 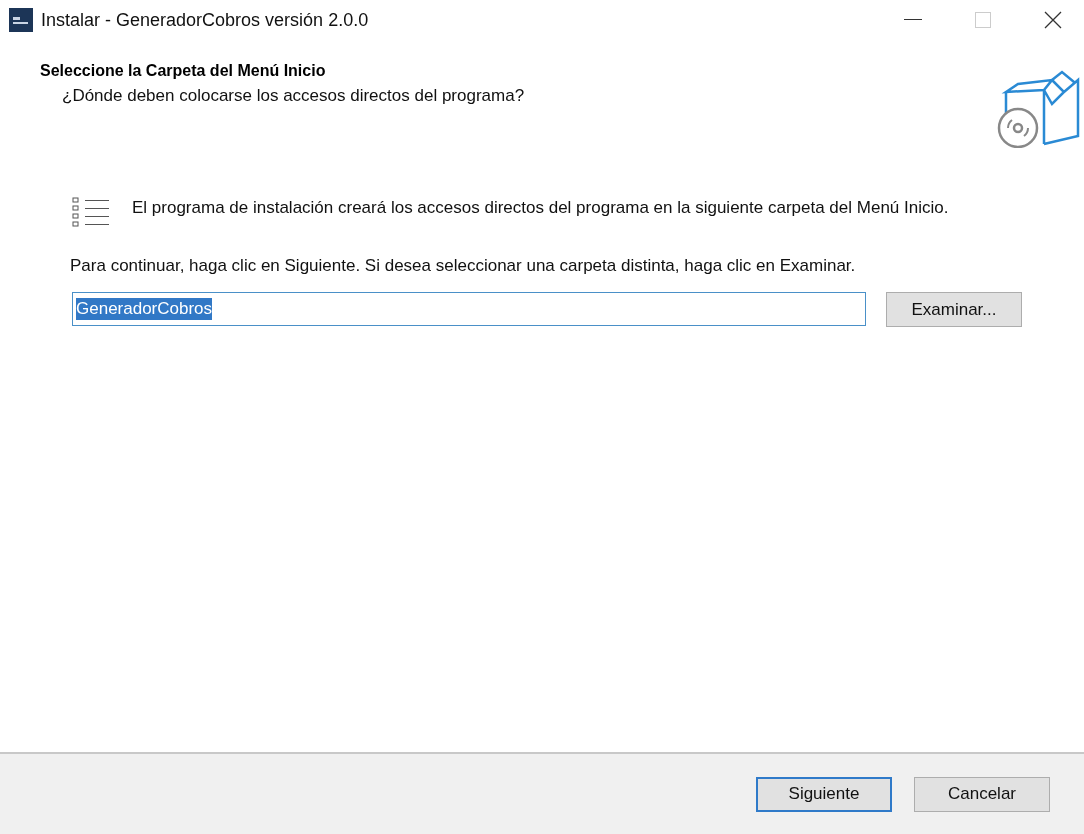 What do you see at coordinates (91, 213) in the screenshot?
I see `list-icon` at bounding box center [91, 213].